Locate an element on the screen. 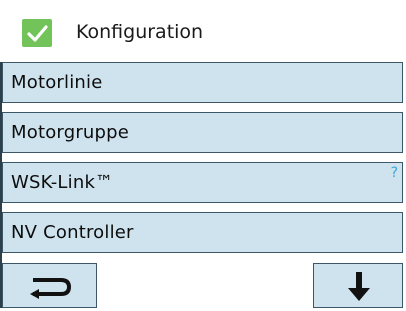 The image size is (406, 311). menu-item-label: Motorgruppe is located at coordinates (70, 132).